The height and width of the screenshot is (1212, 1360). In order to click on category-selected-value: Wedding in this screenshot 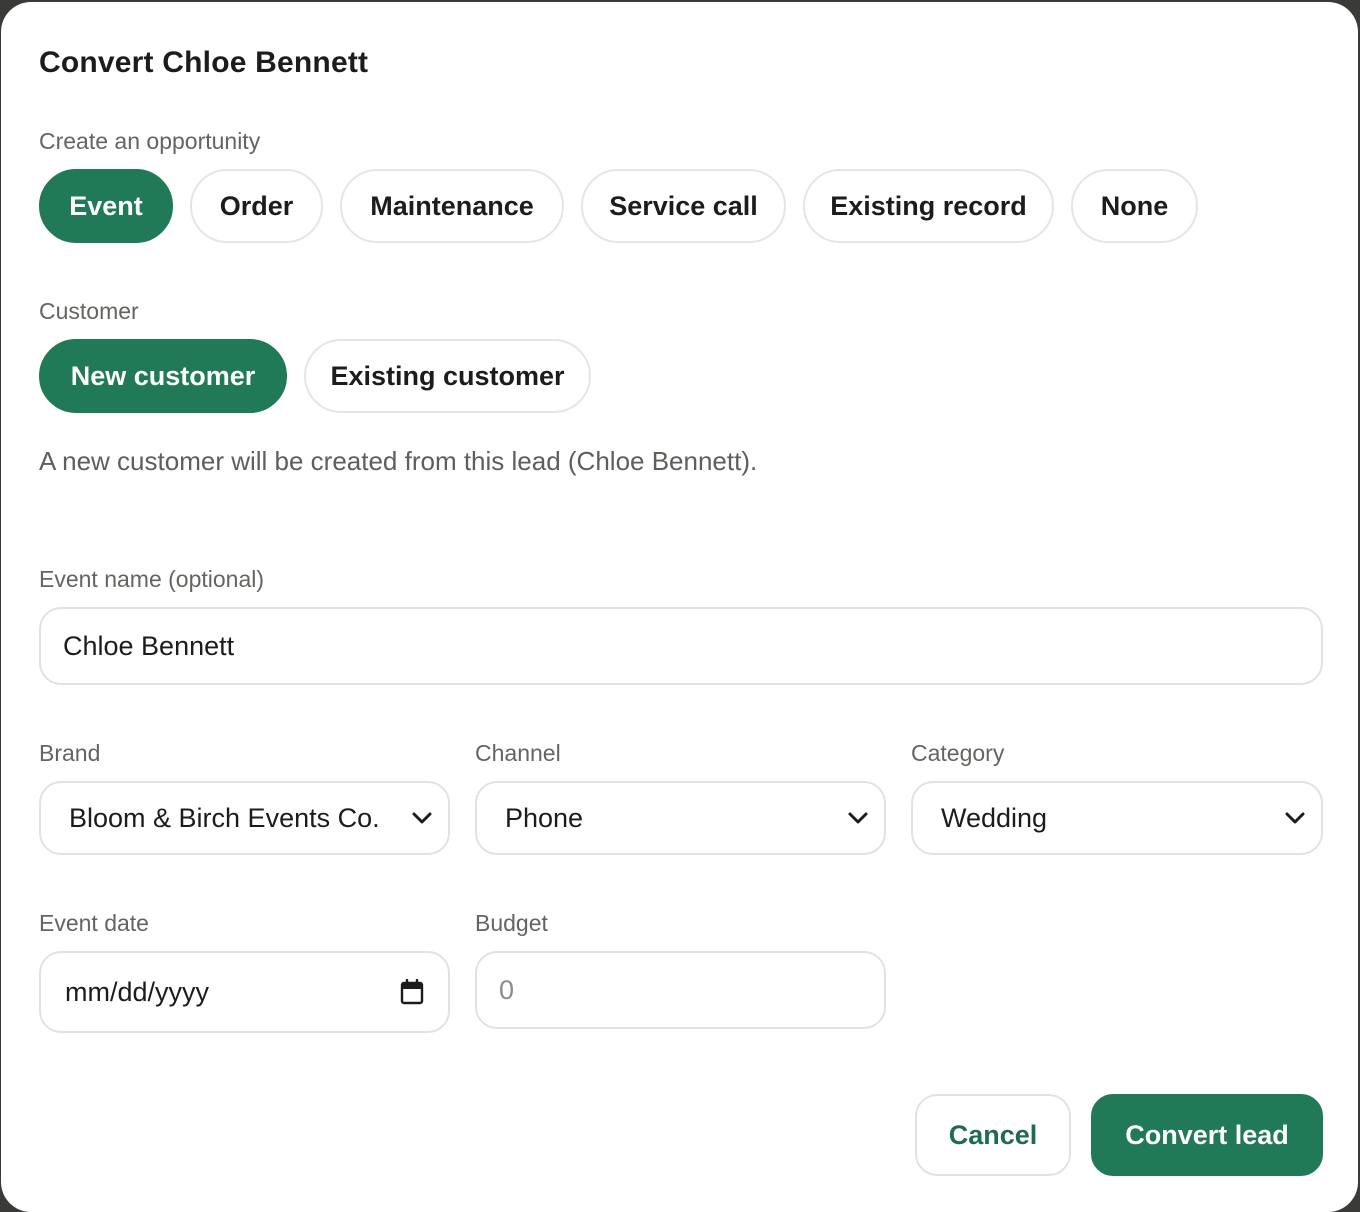, I will do `click(994, 817)`.